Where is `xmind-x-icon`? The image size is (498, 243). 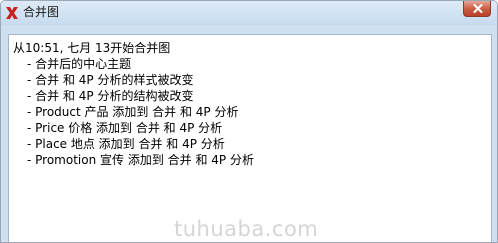 xmind-x-icon is located at coordinates (12, 12).